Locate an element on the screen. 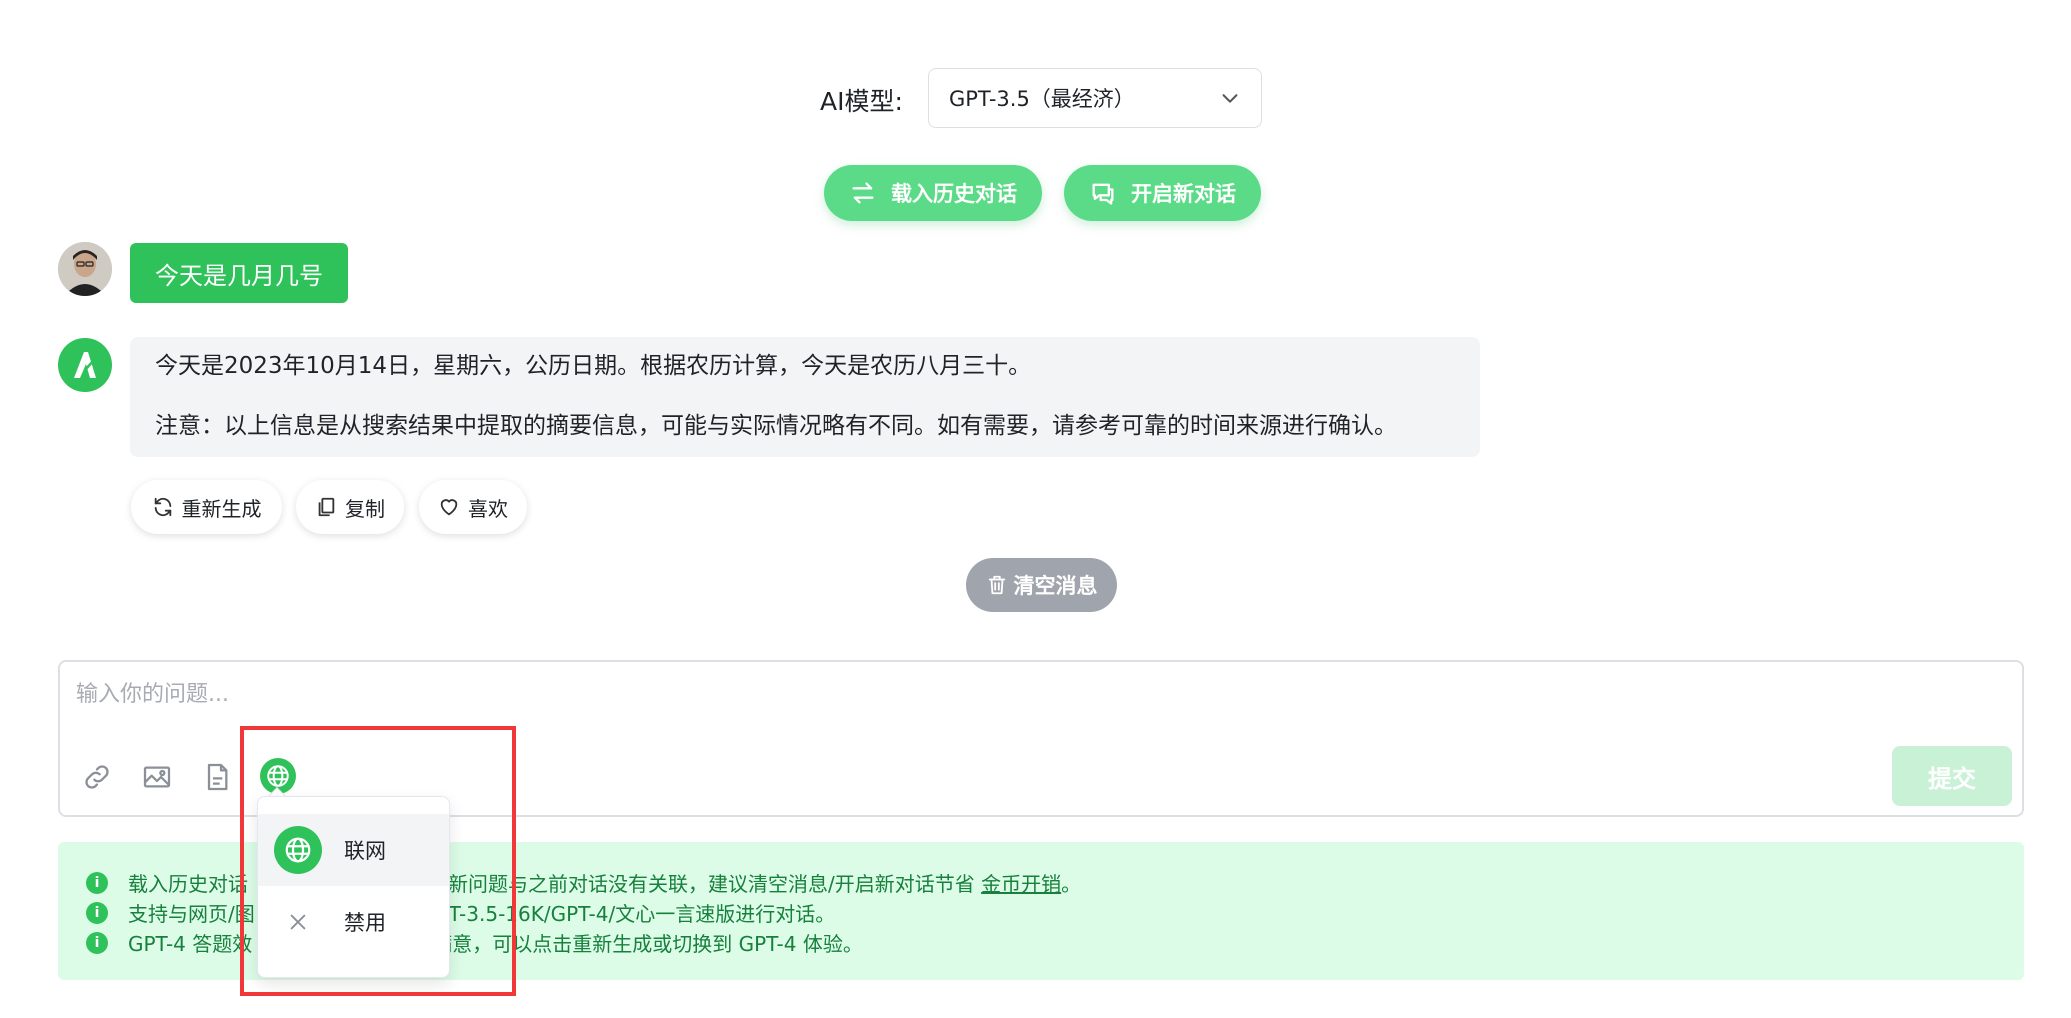 This screenshot has width=2071, height=1018. model-select-value: GPT-3.5（最经济） is located at coordinates (1042, 99).